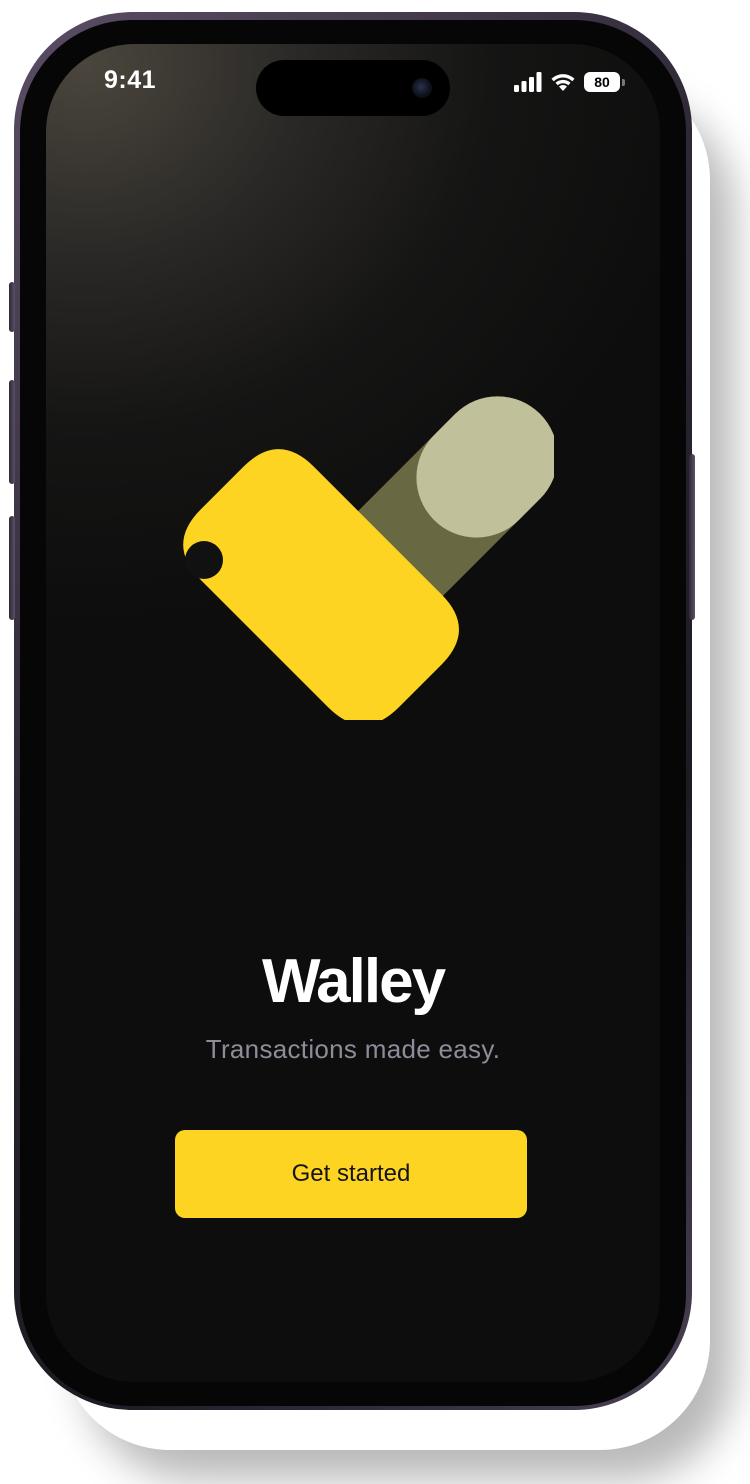 This screenshot has width=750, height=1484. What do you see at coordinates (422, 88) in the screenshot?
I see `front-camera-icon` at bounding box center [422, 88].